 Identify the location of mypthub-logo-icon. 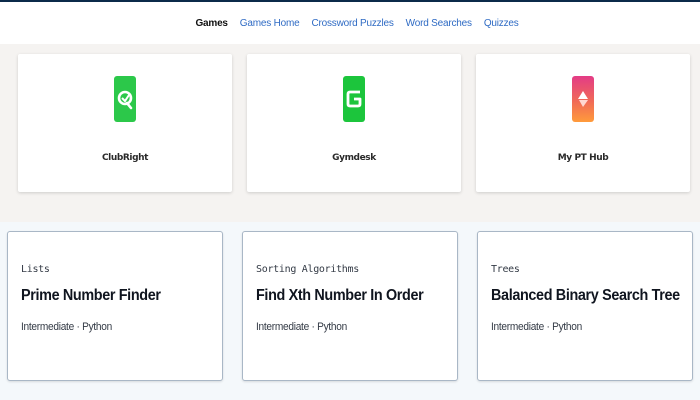
(583, 99).